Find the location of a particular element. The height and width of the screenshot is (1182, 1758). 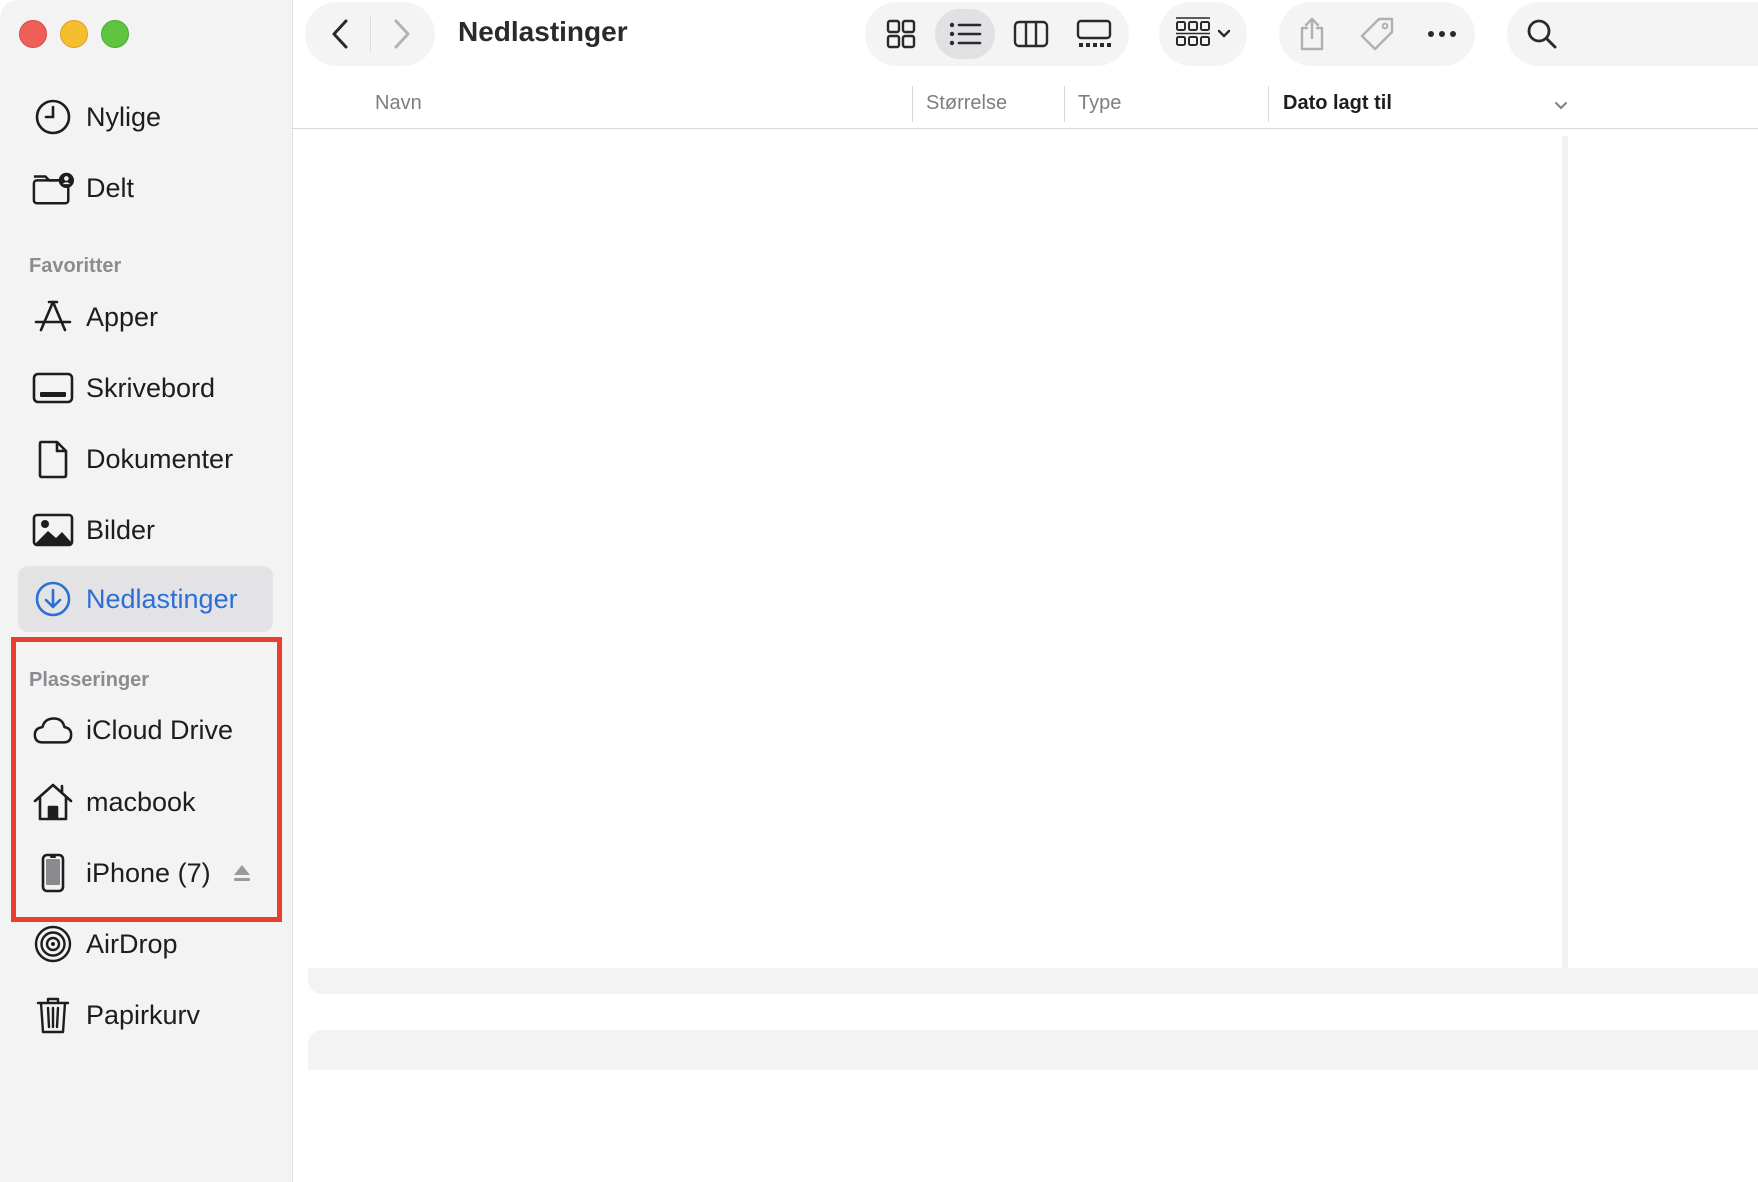

horizontal-scrollbar is located at coordinates (1033, 981).